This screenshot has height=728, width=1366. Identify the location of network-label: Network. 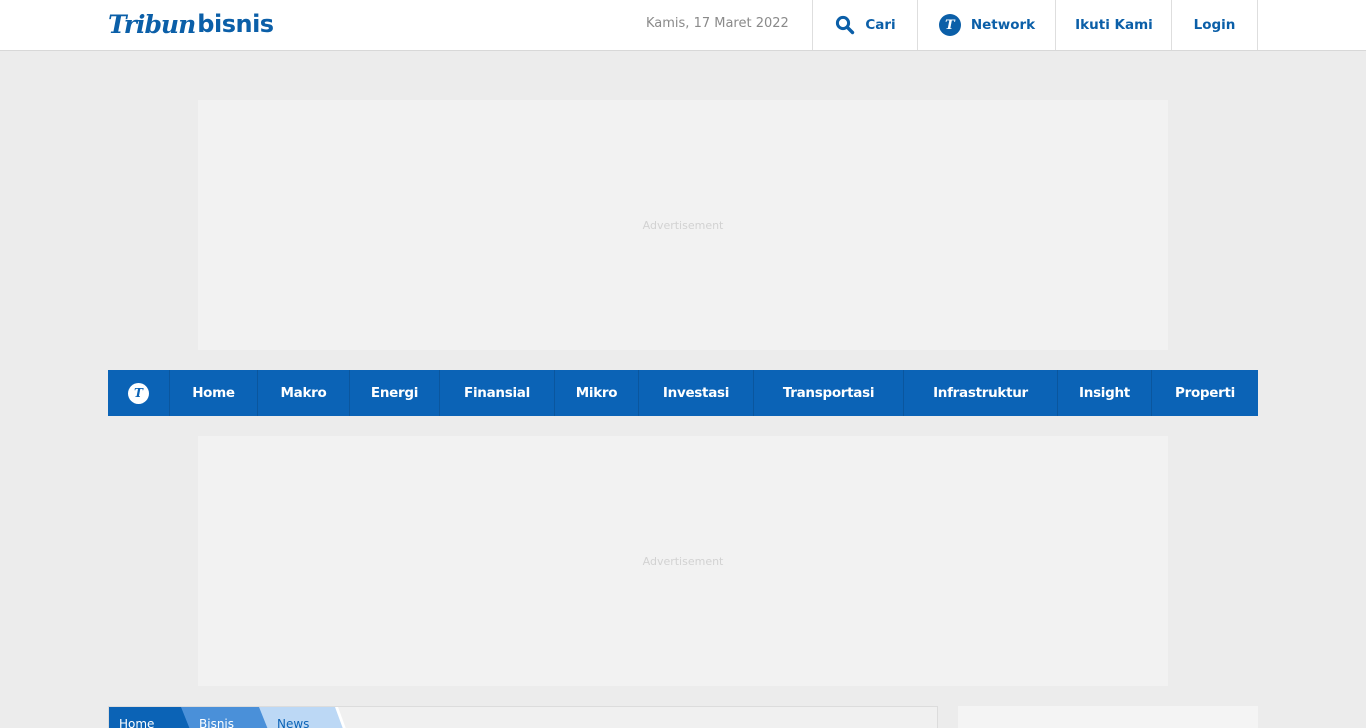
(1003, 25).